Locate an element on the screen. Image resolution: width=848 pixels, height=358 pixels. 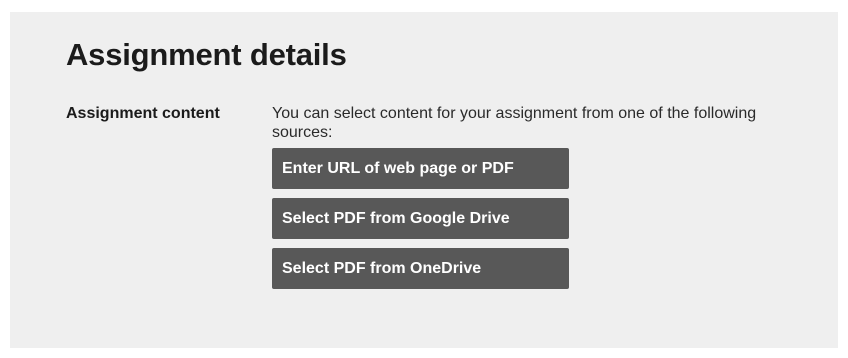
enter-url-button: Enter URL of web page or PDF is located at coordinates (420, 168).